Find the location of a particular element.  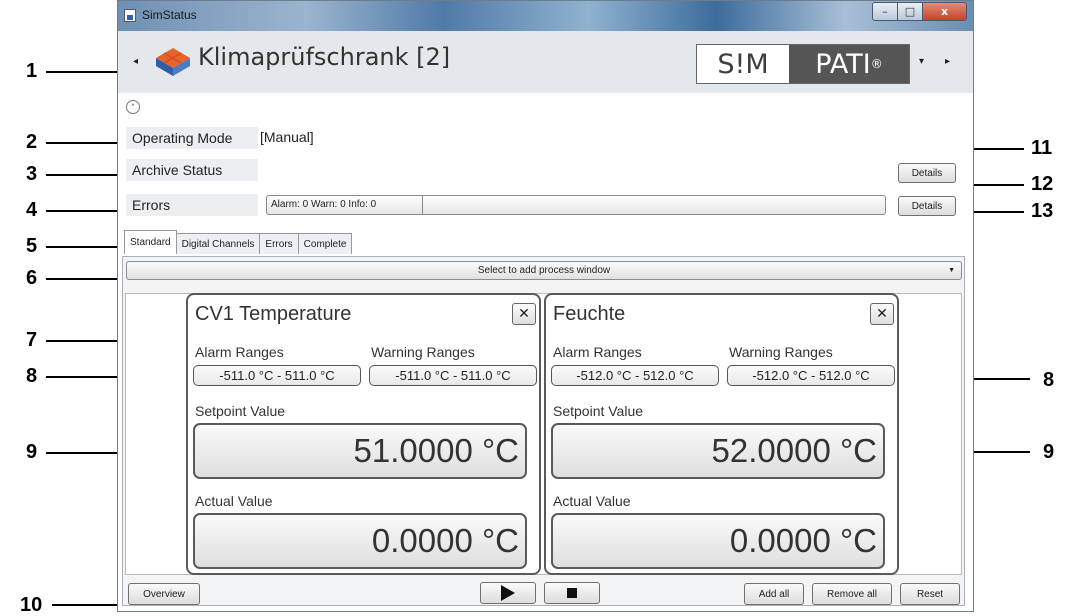

process-window-select-label: Select to add process window is located at coordinates (544, 270).